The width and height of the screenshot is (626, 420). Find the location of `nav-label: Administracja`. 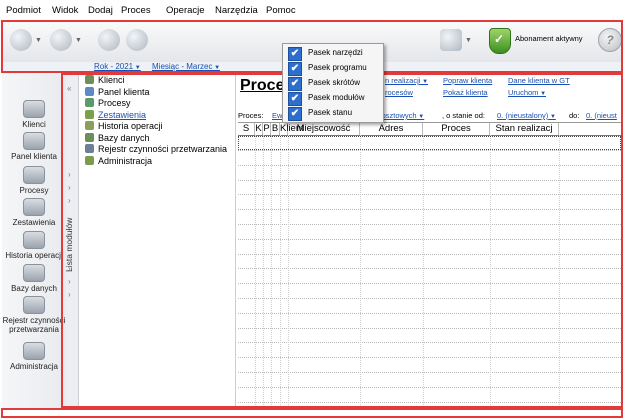

nav-label: Administracja is located at coordinates (33, 366).